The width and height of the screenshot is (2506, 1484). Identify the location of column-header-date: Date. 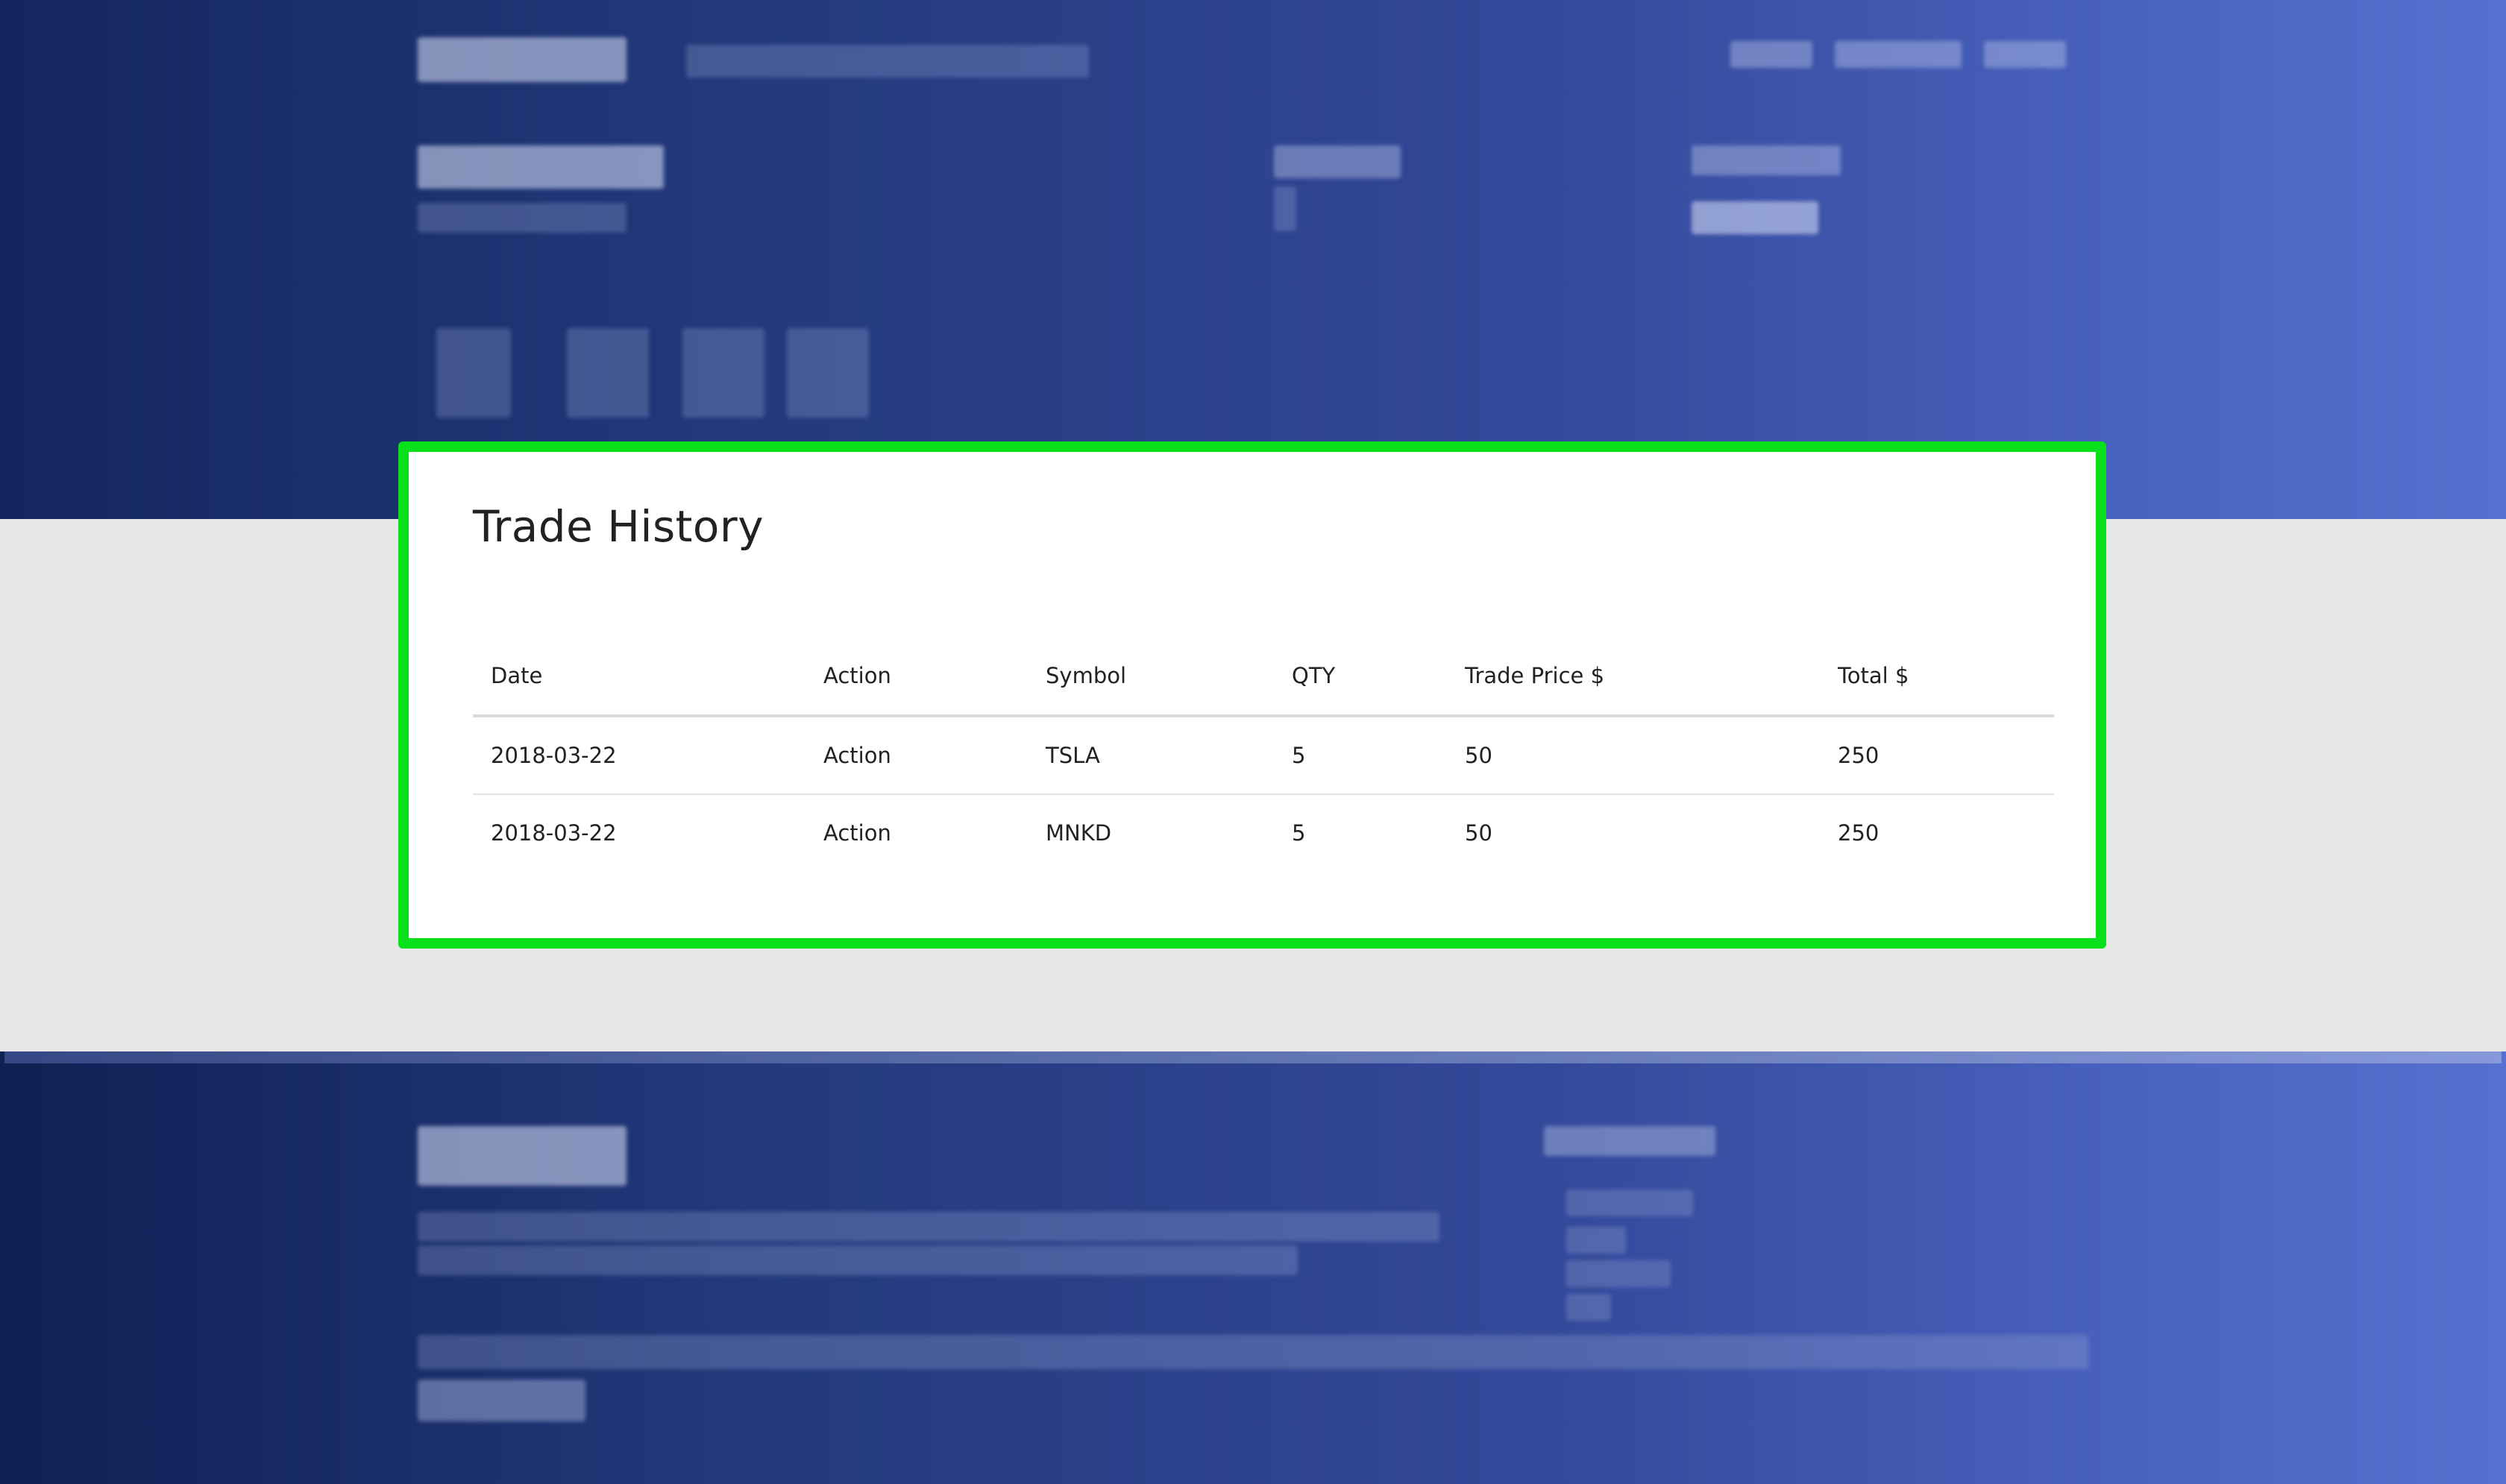
(639, 670).